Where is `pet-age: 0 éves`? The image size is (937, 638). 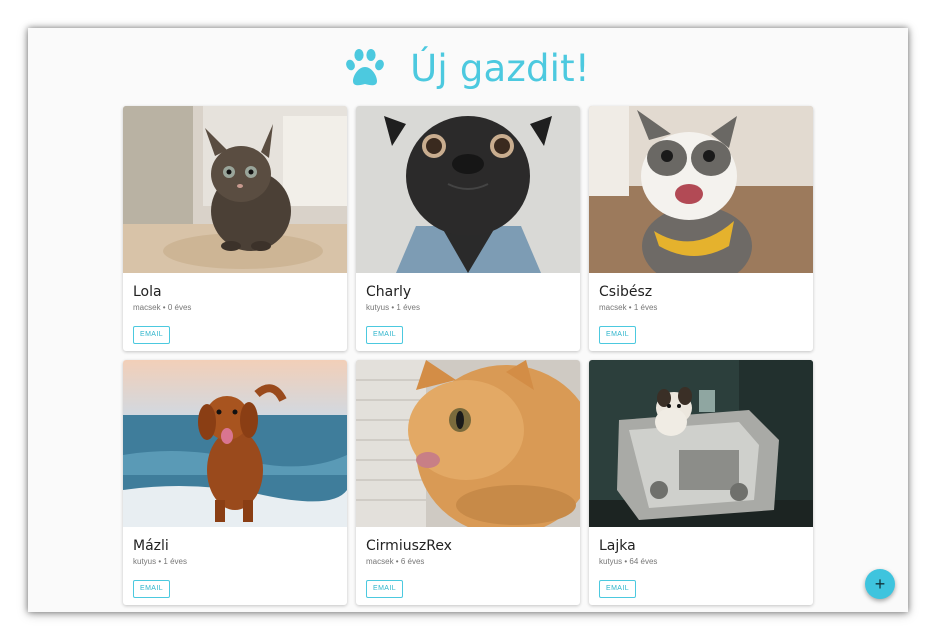
pet-age: 0 éves is located at coordinates (179, 307).